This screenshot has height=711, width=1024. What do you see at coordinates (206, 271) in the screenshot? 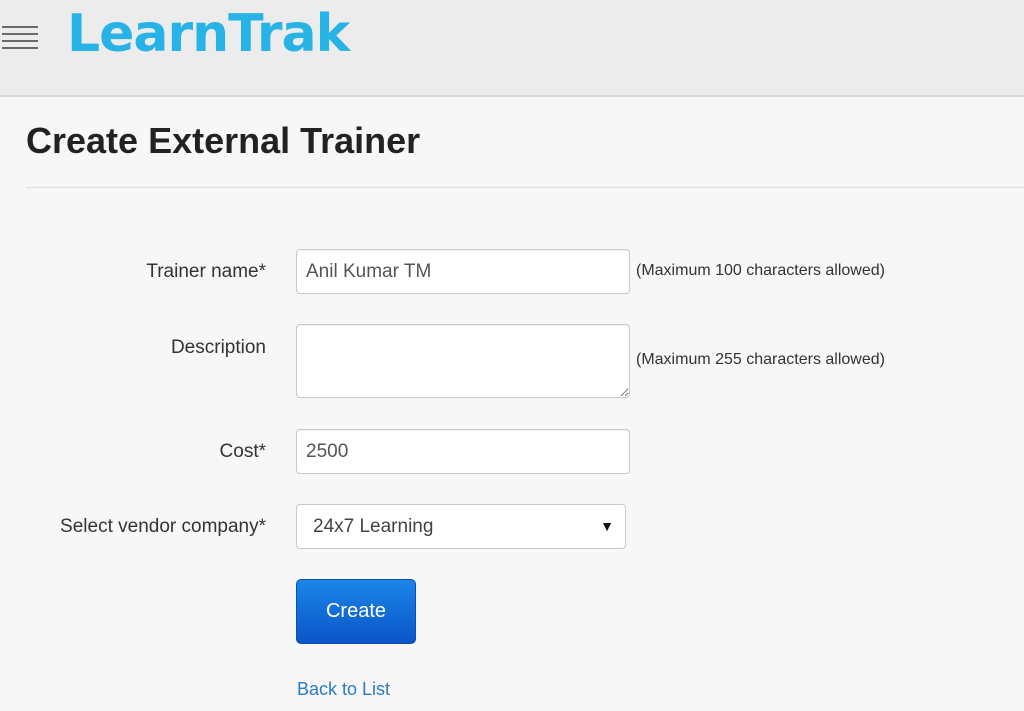
I see `trainer-name-label: Trainer name*` at bounding box center [206, 271].